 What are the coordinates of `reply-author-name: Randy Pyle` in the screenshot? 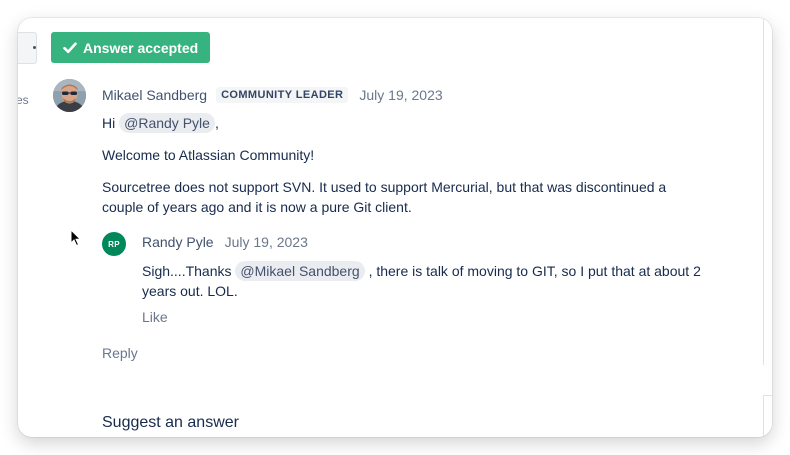 It's located at (178, 242).